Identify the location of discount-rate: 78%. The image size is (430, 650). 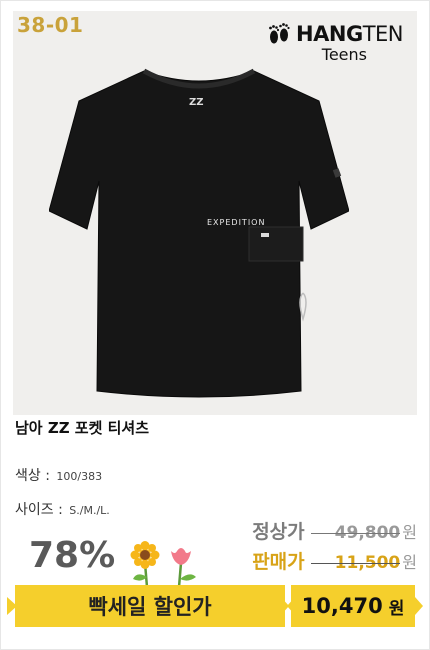
(72, 555).